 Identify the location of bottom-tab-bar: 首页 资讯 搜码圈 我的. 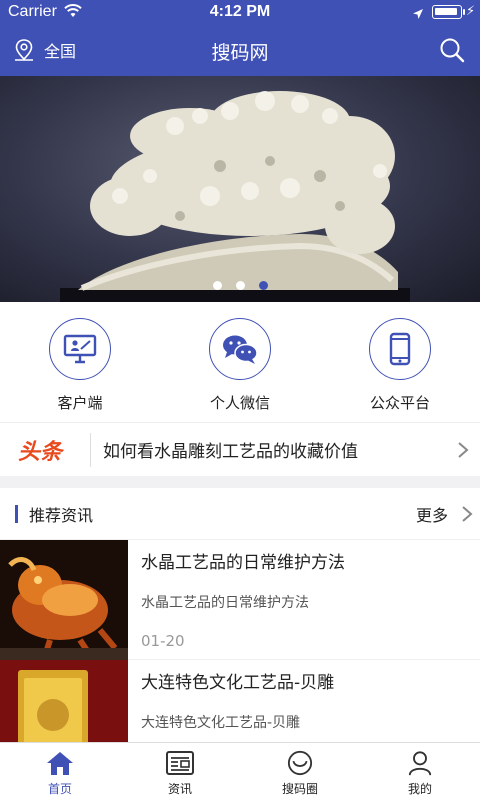
(240, 771).